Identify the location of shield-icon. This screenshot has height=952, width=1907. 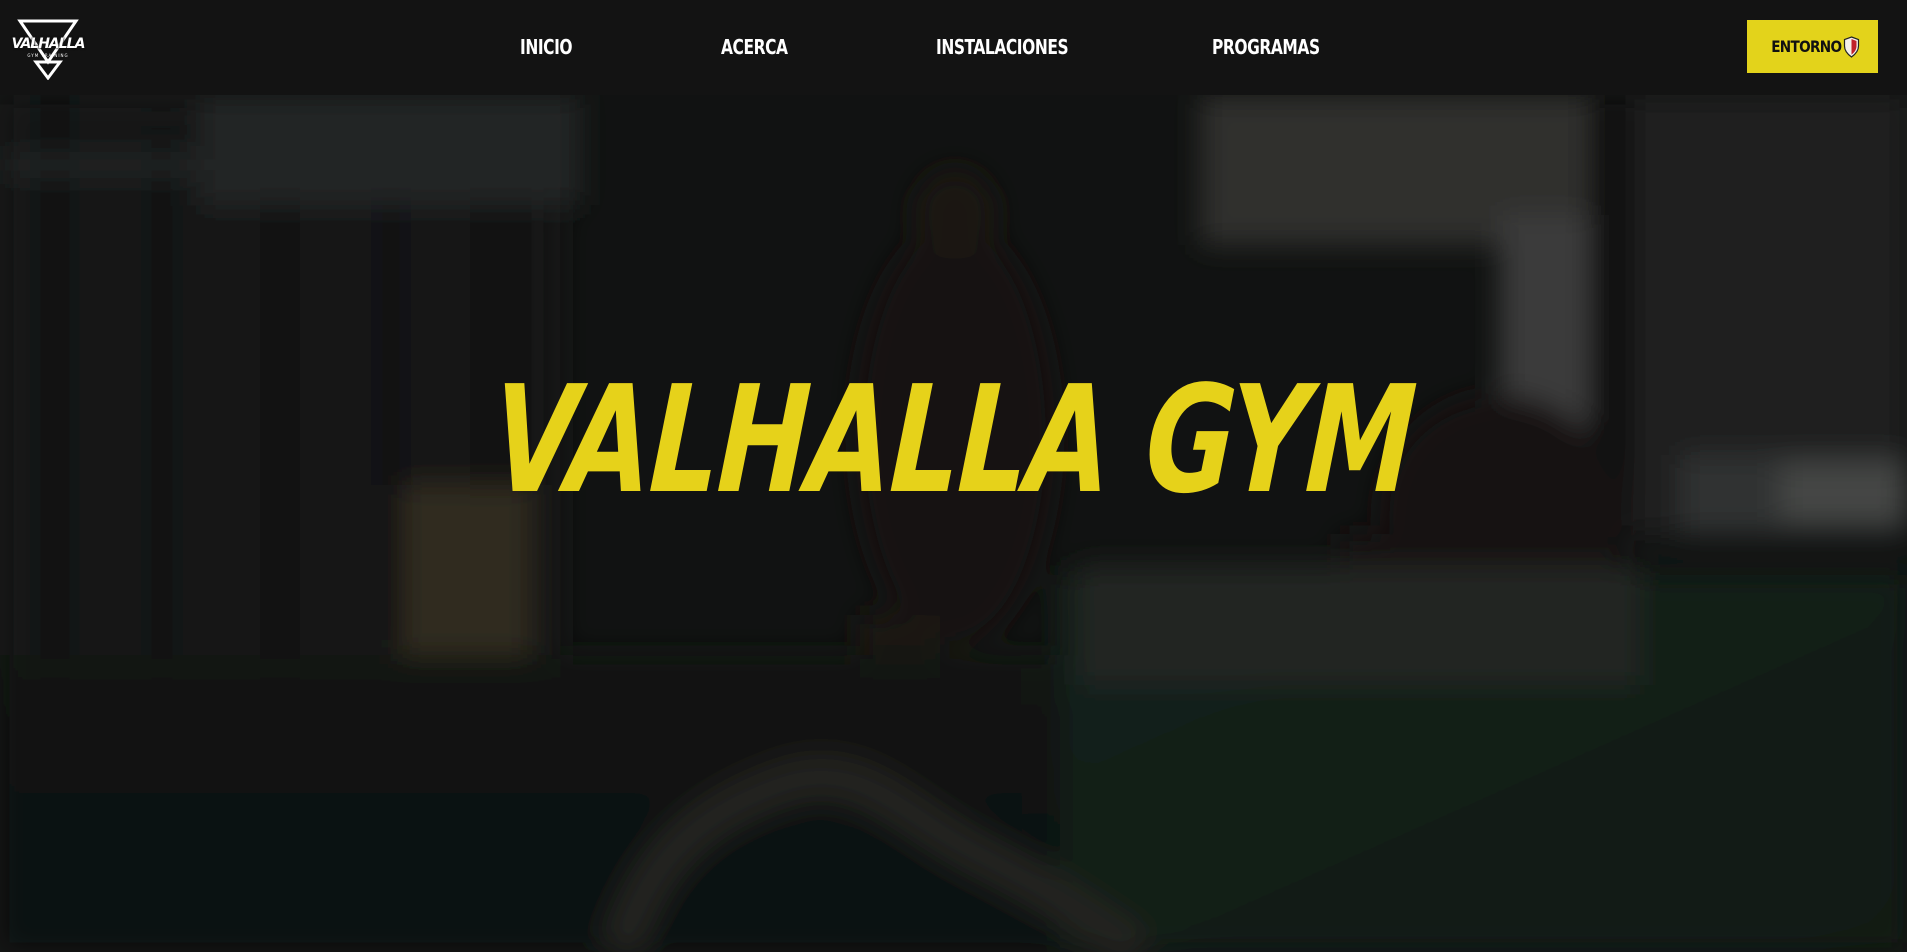
(1851, 46).